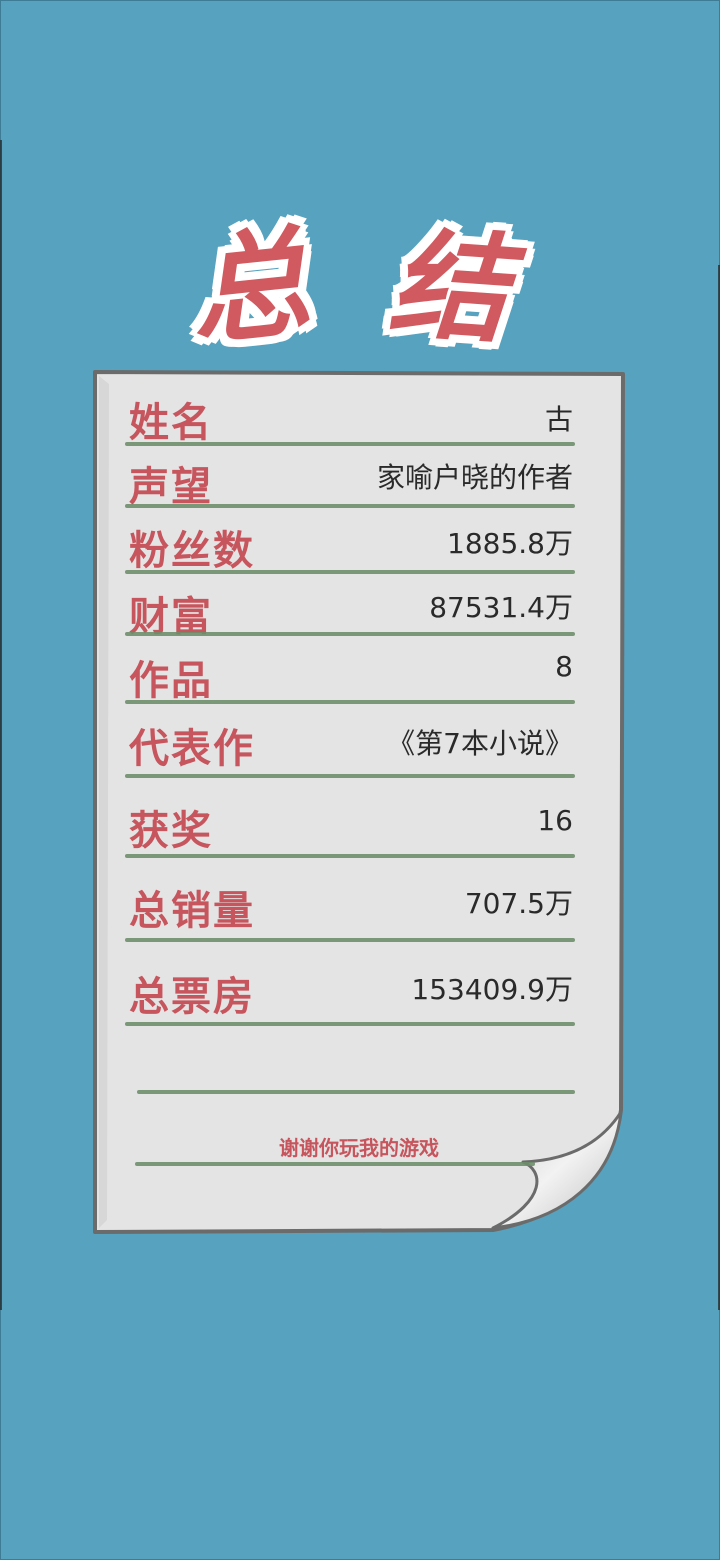 This screenshot has height=1560, width=720. I want to click on bottom-line, so click(335, 1164).